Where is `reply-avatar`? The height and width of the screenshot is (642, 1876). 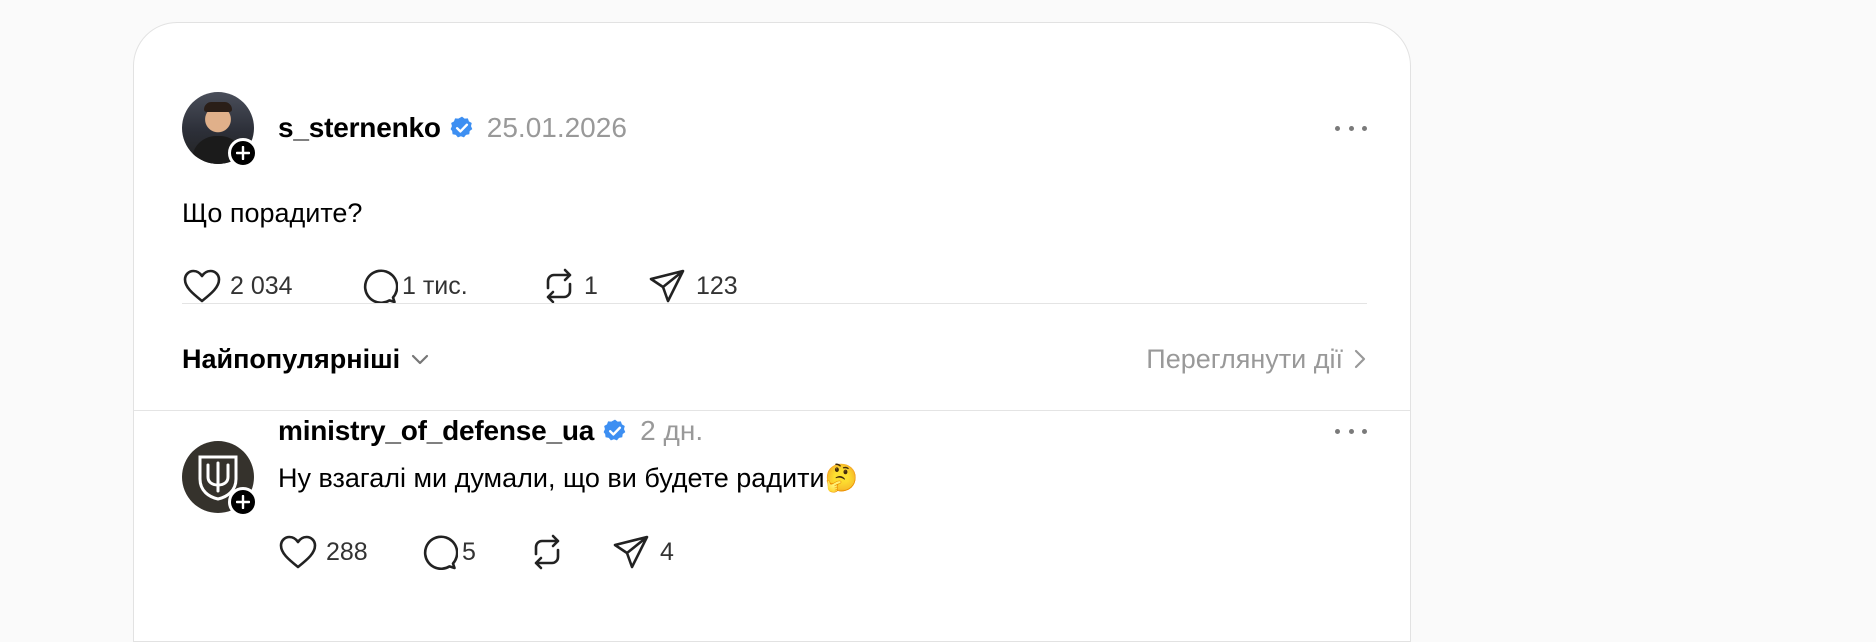
reply-avatar is located at coordinates (220, 479).